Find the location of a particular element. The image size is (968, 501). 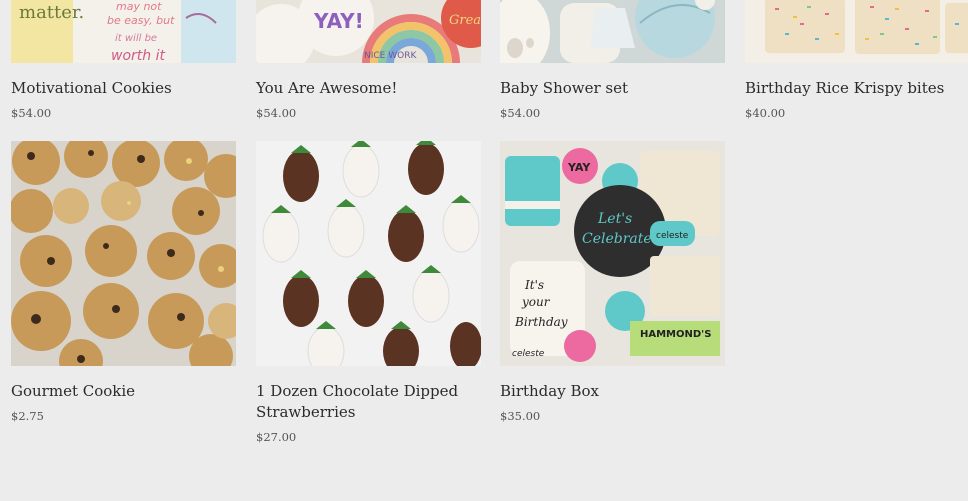

product-card-birthday-rice-krispy: Birthday Rice Krispy bites $40.00 is located at coordinates (856, 62).